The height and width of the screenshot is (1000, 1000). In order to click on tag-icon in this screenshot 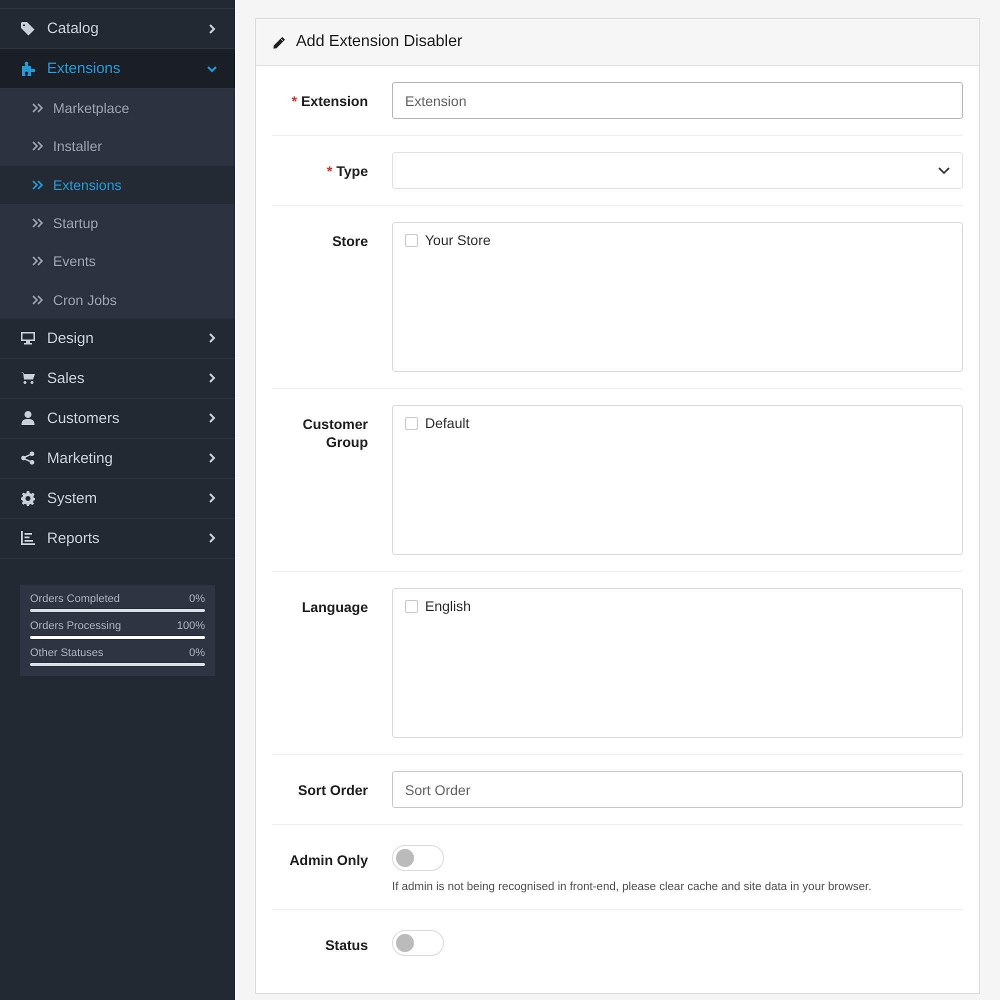, I will do `click(28, 28)`.